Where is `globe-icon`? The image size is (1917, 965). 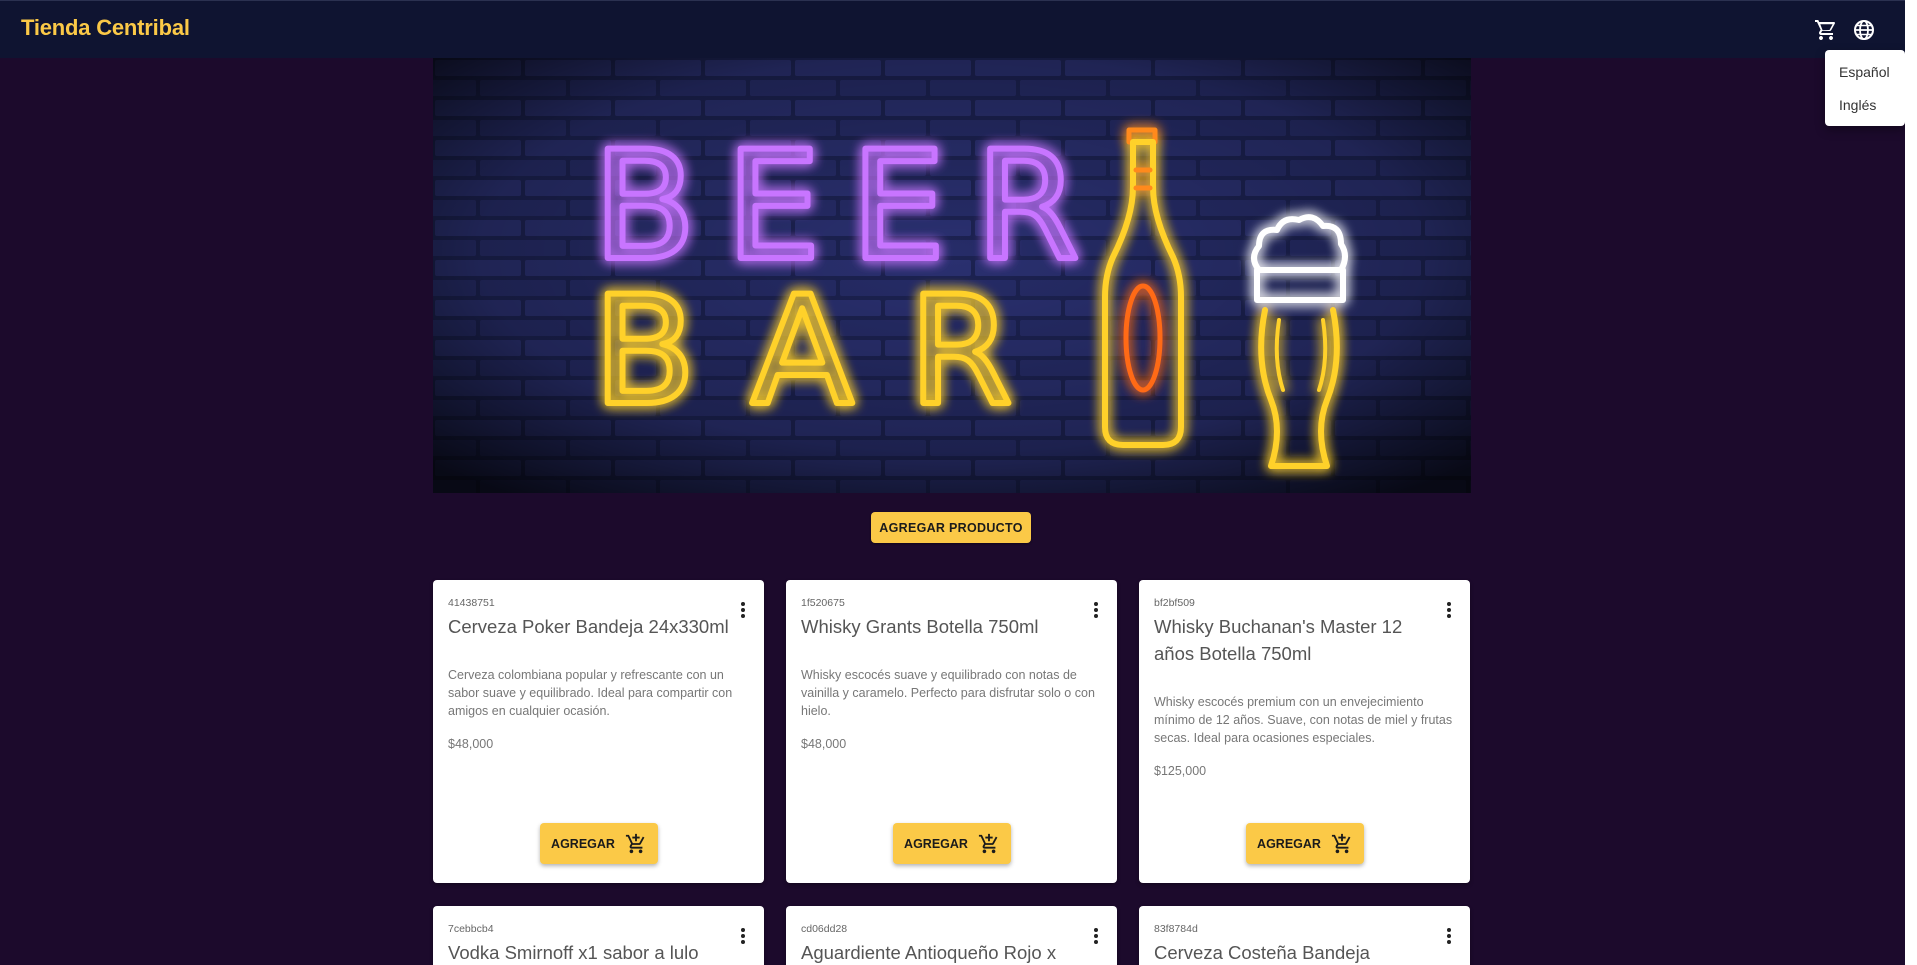
globe-icon is located at coordinates (1864, 30).